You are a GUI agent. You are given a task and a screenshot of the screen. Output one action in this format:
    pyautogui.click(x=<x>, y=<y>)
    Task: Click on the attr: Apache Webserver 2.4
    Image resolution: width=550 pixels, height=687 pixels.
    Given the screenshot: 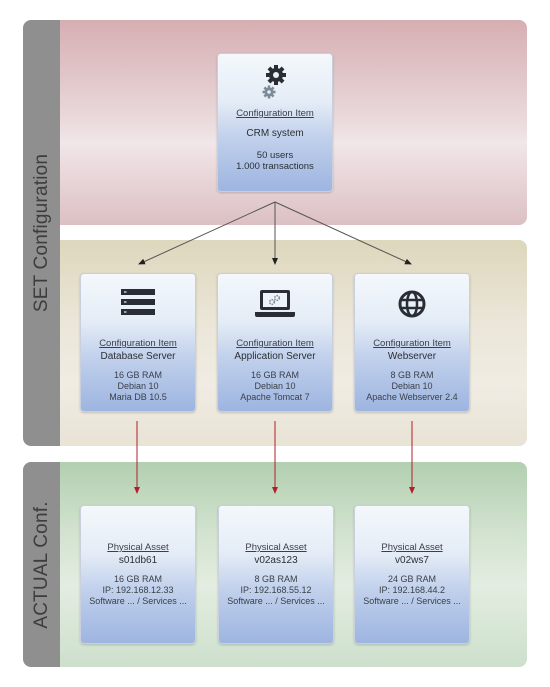 What is the action you would take?
    pyautogui.click(x=412, y=397)
    